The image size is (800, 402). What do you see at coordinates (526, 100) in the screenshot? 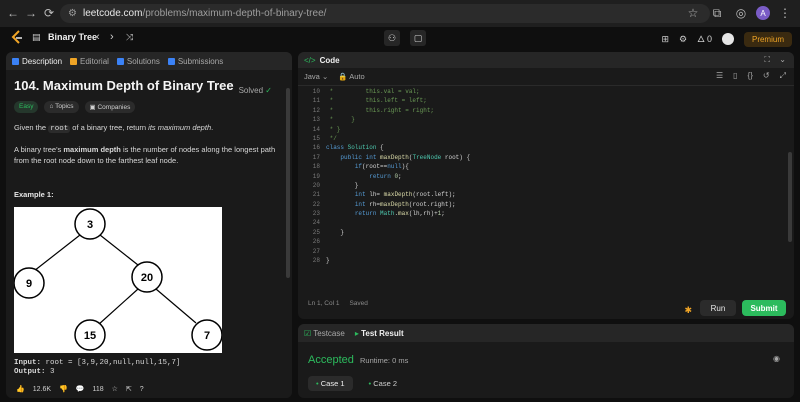
I see `code-line: * this.left = left;` at bounding box center [526, 100].